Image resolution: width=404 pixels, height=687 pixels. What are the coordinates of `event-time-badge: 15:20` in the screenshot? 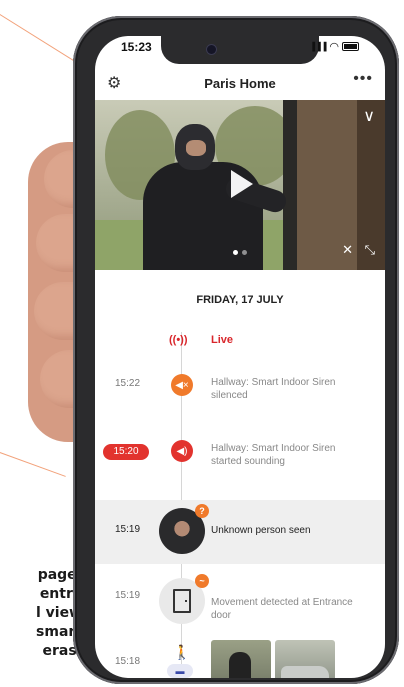 It's located at (126, 452).